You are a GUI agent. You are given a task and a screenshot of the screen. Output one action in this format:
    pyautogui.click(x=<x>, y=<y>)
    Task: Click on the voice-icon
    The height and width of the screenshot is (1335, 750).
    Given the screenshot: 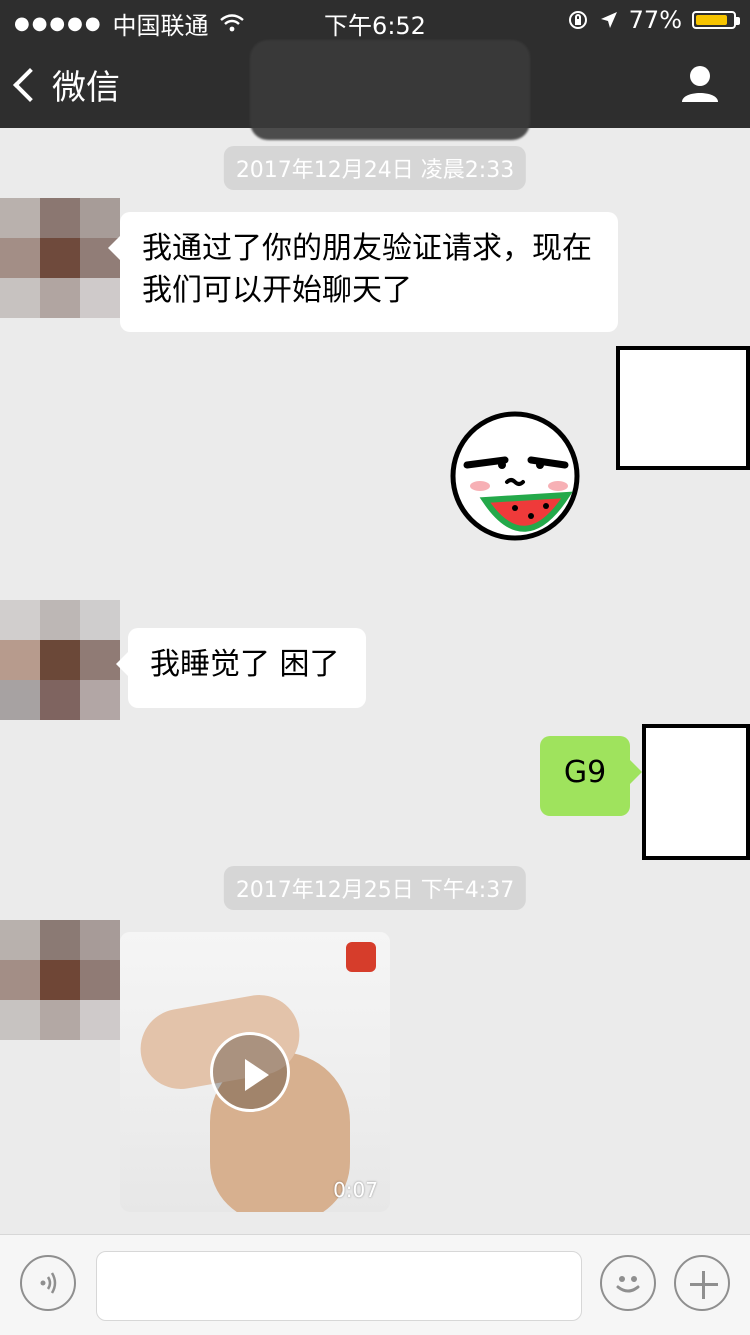 What is the action you would take?
    pyautogui.click(x=48, y=1283)
    